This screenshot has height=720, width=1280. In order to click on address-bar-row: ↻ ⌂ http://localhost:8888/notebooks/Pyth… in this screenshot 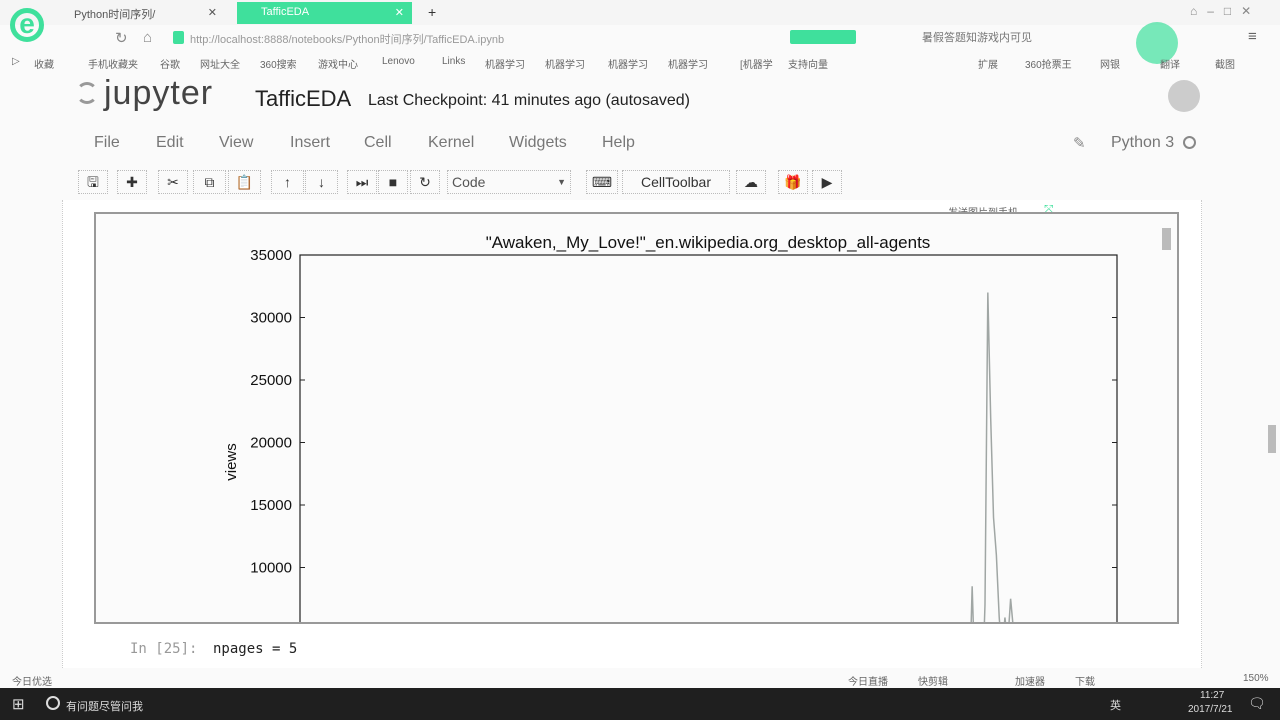, I will do `click(640, 43)`.